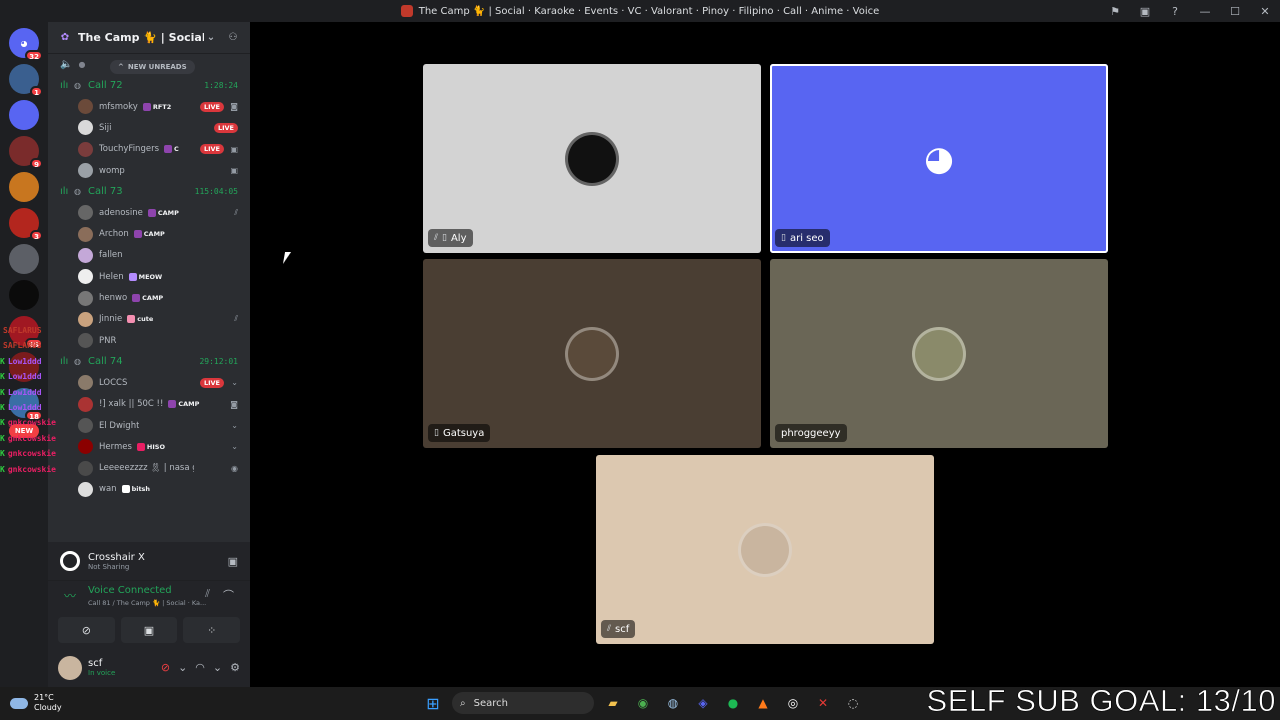  Describe the element at coordinates (1175, 11) in the screenshot. I see `help-icon: ?` at that location.